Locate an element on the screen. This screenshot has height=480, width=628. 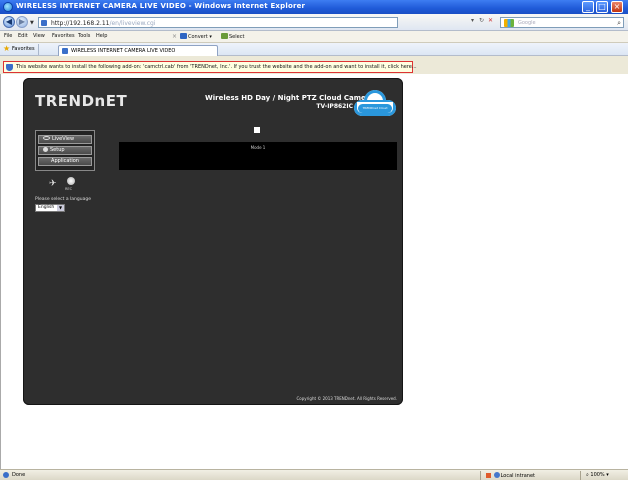
refresh-icon: ↻ is located at coordinates (481, 20).